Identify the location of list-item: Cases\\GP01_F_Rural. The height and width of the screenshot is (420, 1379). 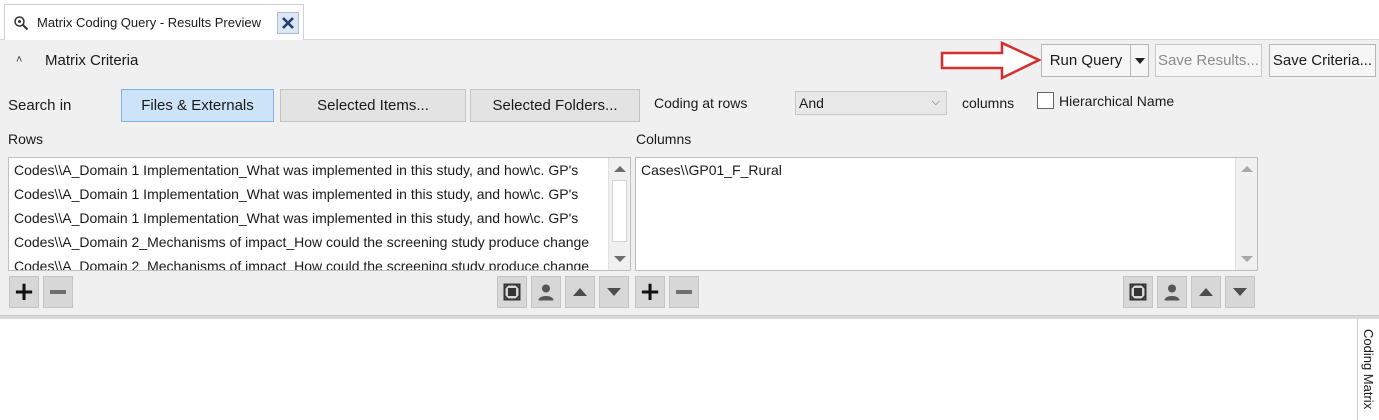
(946, 170).